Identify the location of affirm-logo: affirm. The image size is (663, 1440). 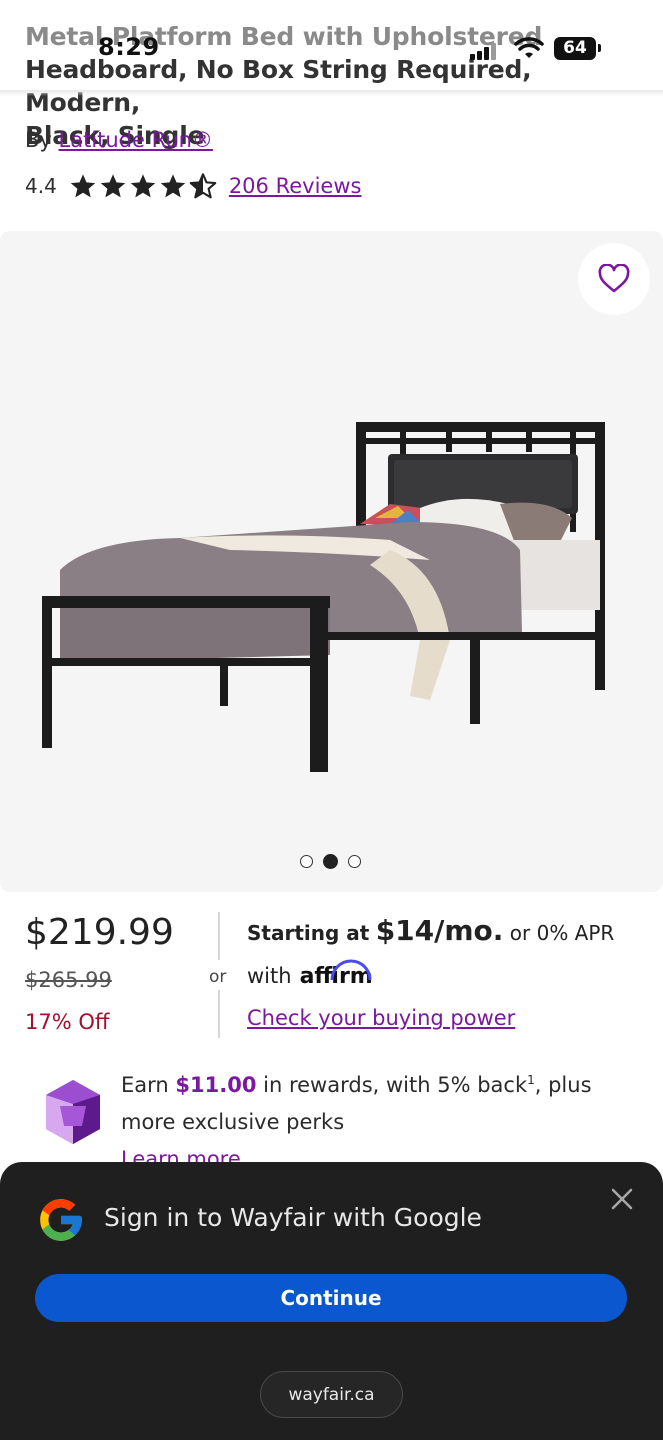
(336, 974).